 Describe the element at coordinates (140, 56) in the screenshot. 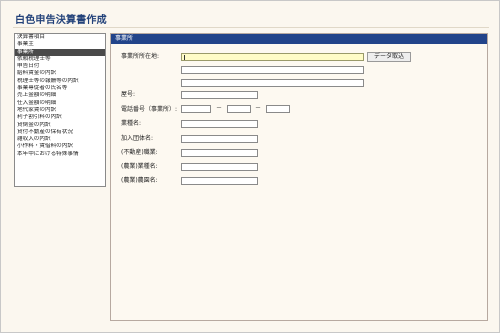

I see `address-label: 事業所所在地:` at that location.